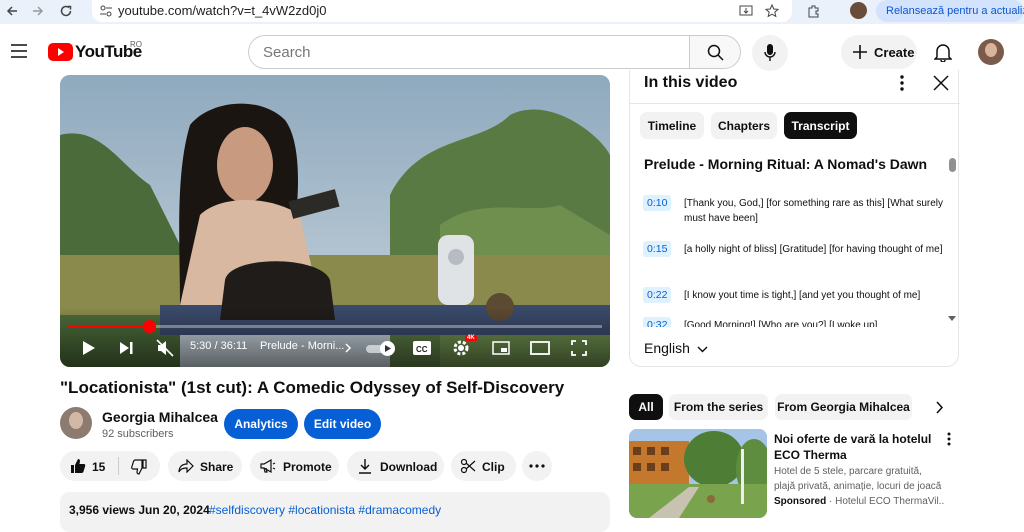 This screenshot has height=532, width=1024. Describe the element at coordinates (98, 52) in the screenshot. I see `youtube-logo: YouTube RO` at that location.